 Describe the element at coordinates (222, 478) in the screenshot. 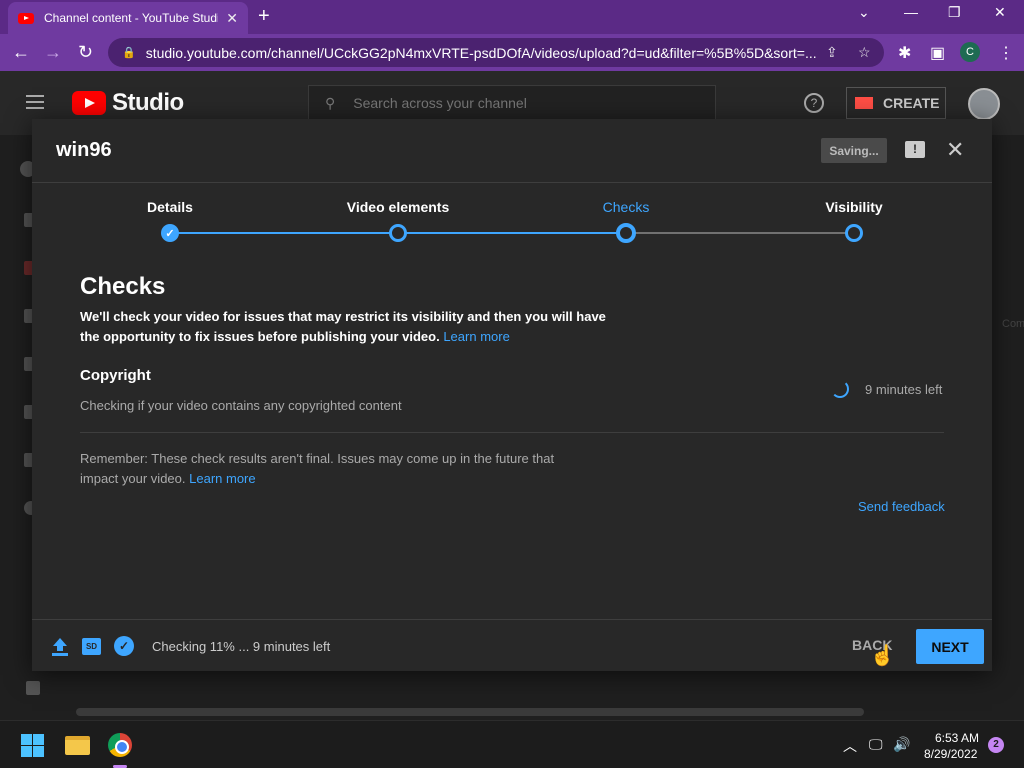

I see `remember-learn-more-link: Learn more` at that location.